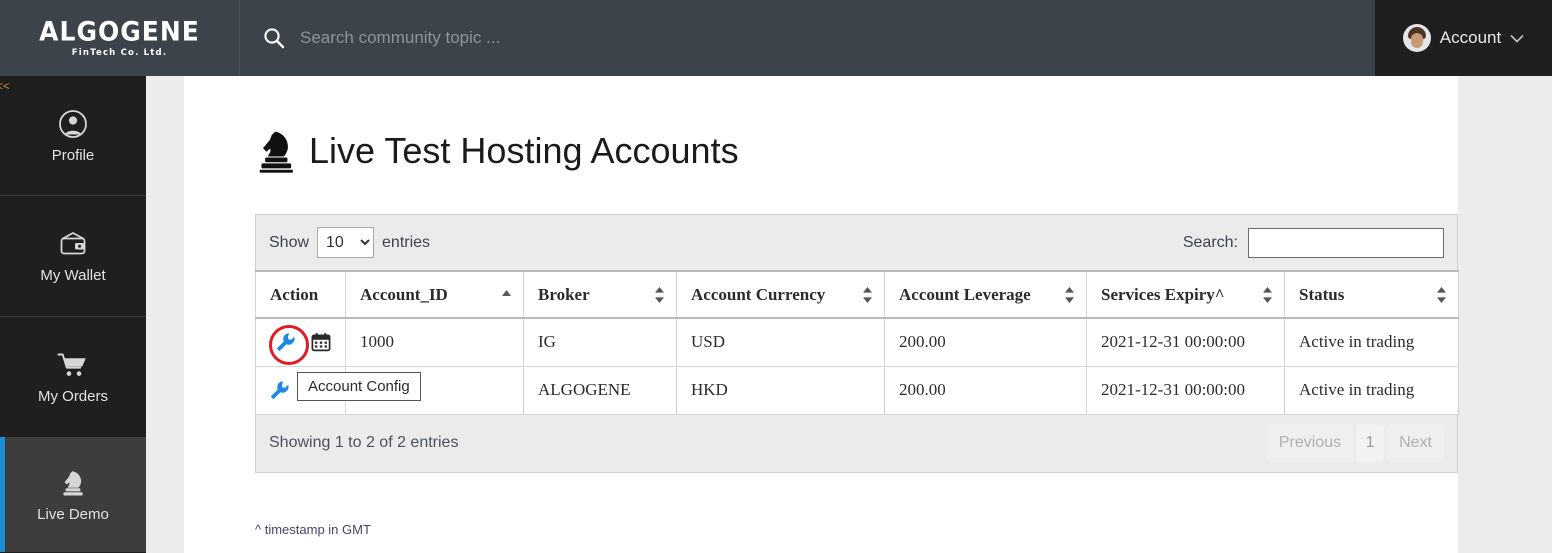 The image size is (1552, 553). I want to click on user-circle-icon, so click(73, 124).